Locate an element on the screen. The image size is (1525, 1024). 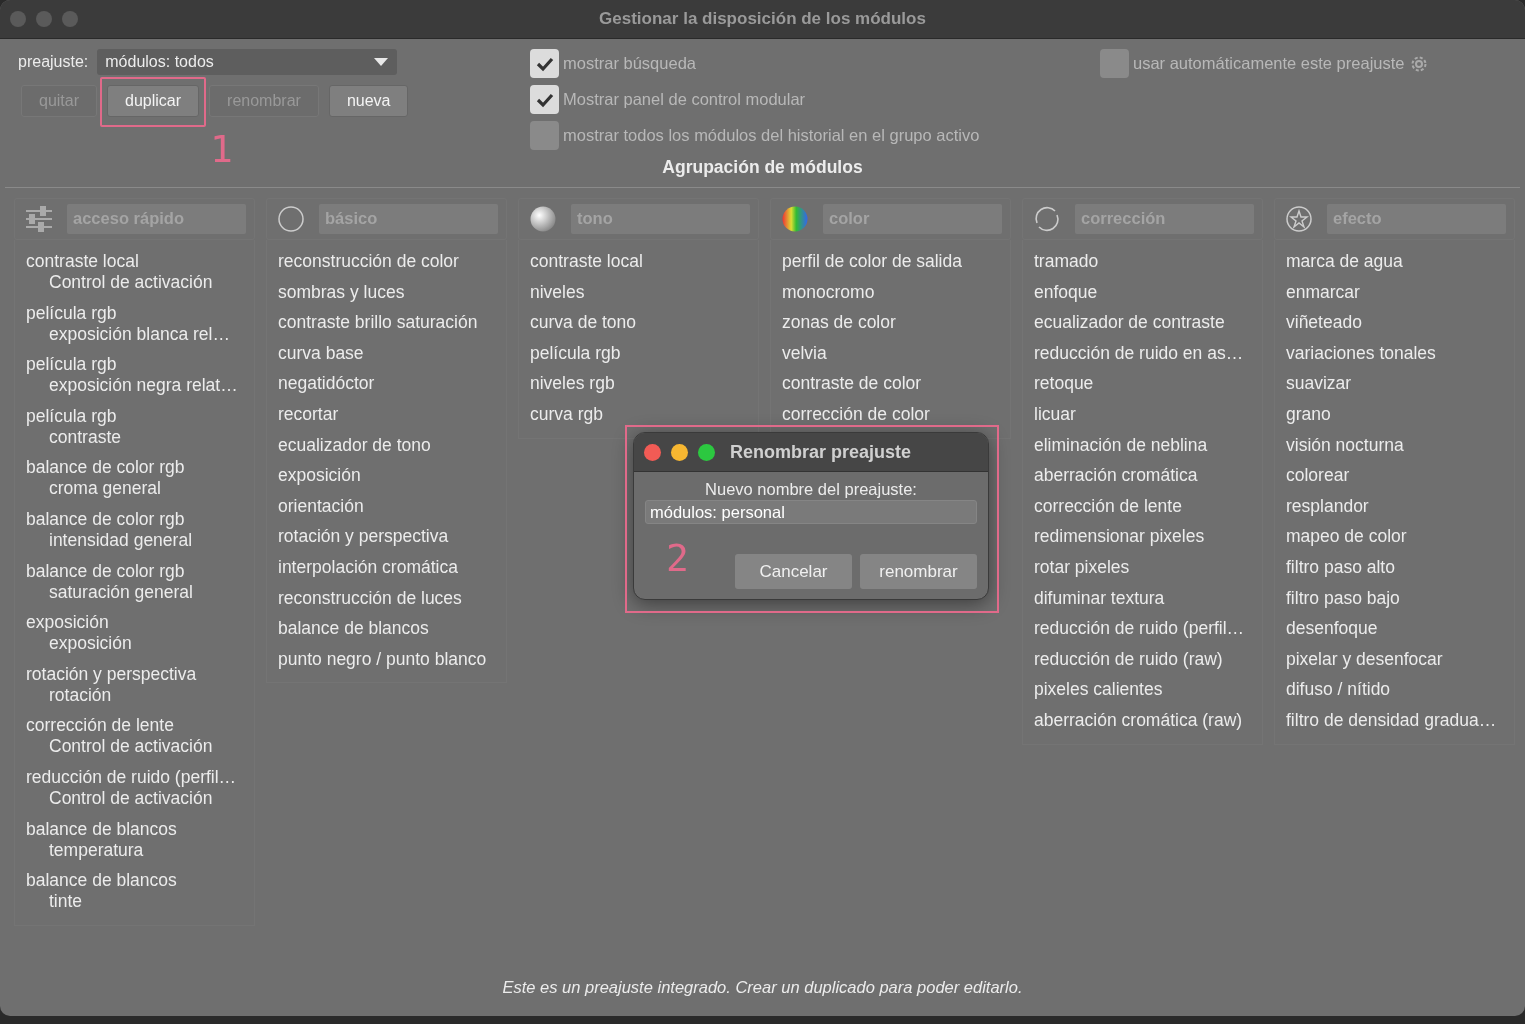
module-item: curva de tono is located at coordinates (642, 322).